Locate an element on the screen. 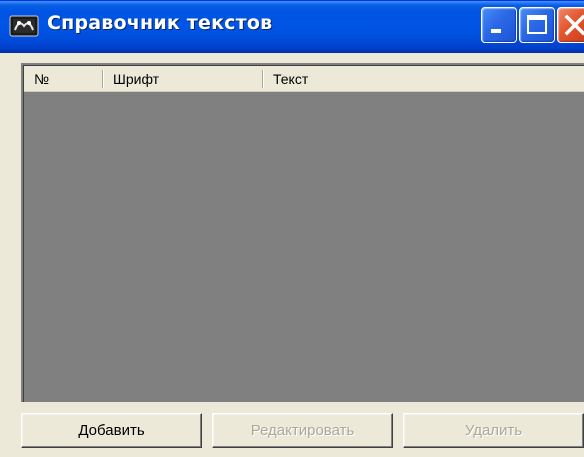 The width and height of the screenshot is (584, 457). title-bar: Справочник текстов is located at coordinates (292, 26).